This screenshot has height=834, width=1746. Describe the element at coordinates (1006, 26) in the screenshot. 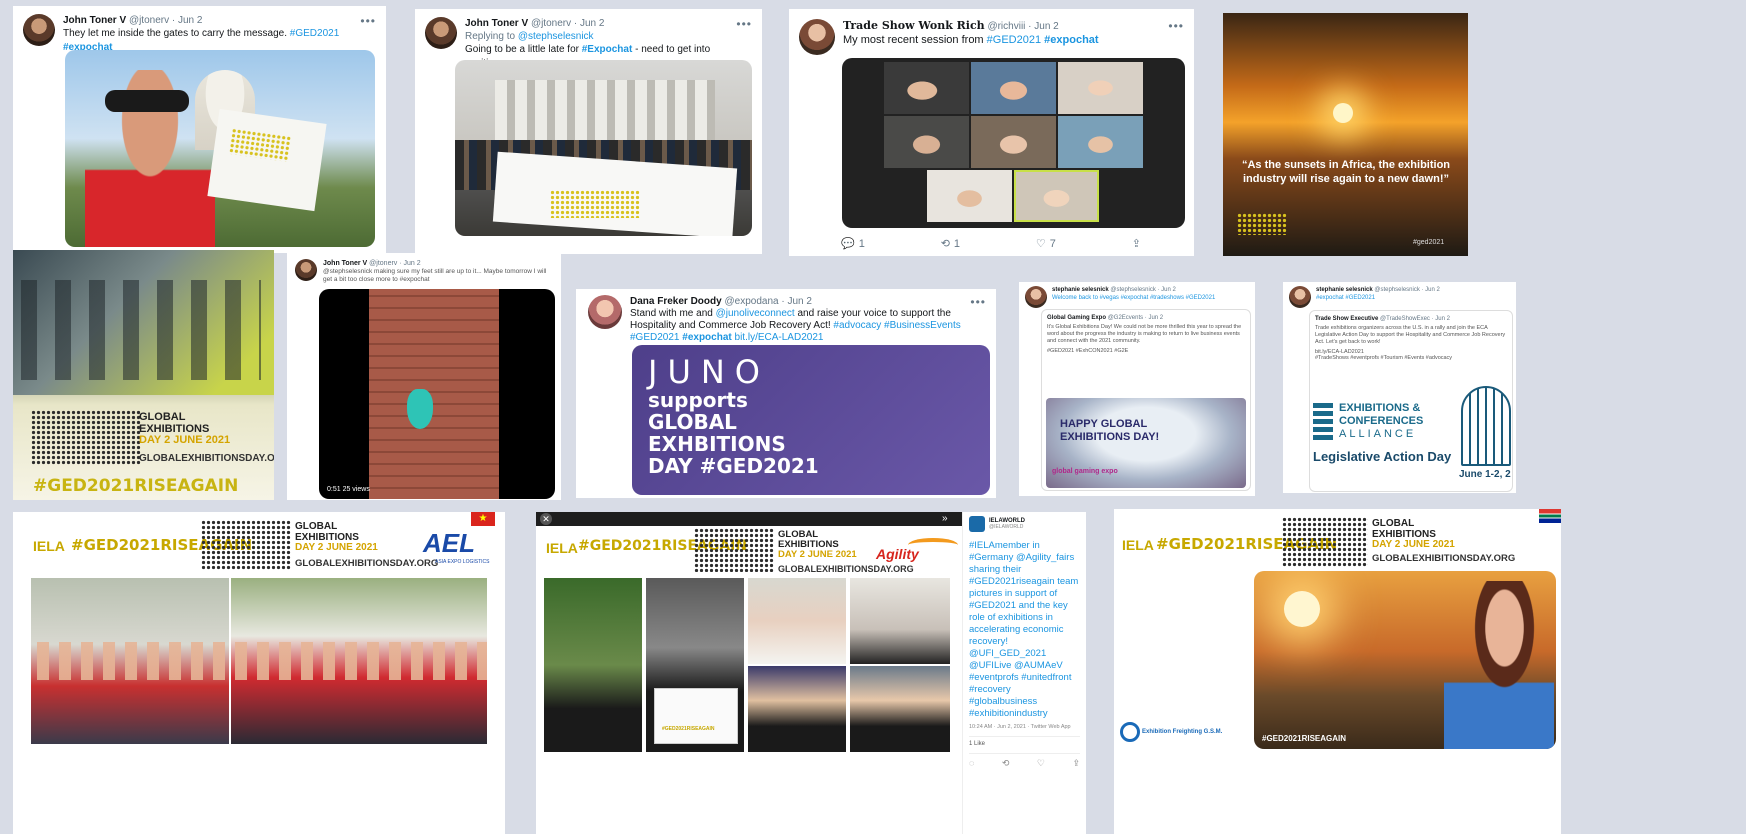

I see `author-handle: @richviii` at that location.